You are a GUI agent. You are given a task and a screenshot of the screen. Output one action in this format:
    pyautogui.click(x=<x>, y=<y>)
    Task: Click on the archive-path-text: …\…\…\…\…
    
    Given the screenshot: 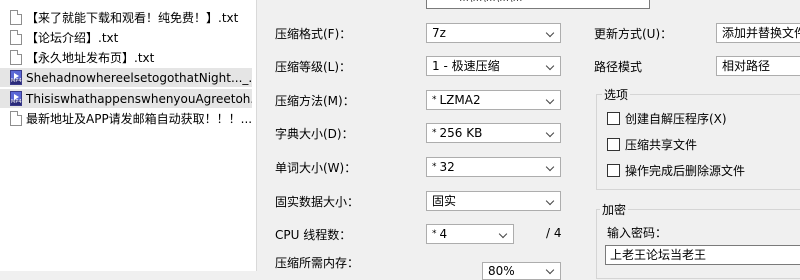 What is the action you would take?
    pyautogui.click(x=490, y=2)
    